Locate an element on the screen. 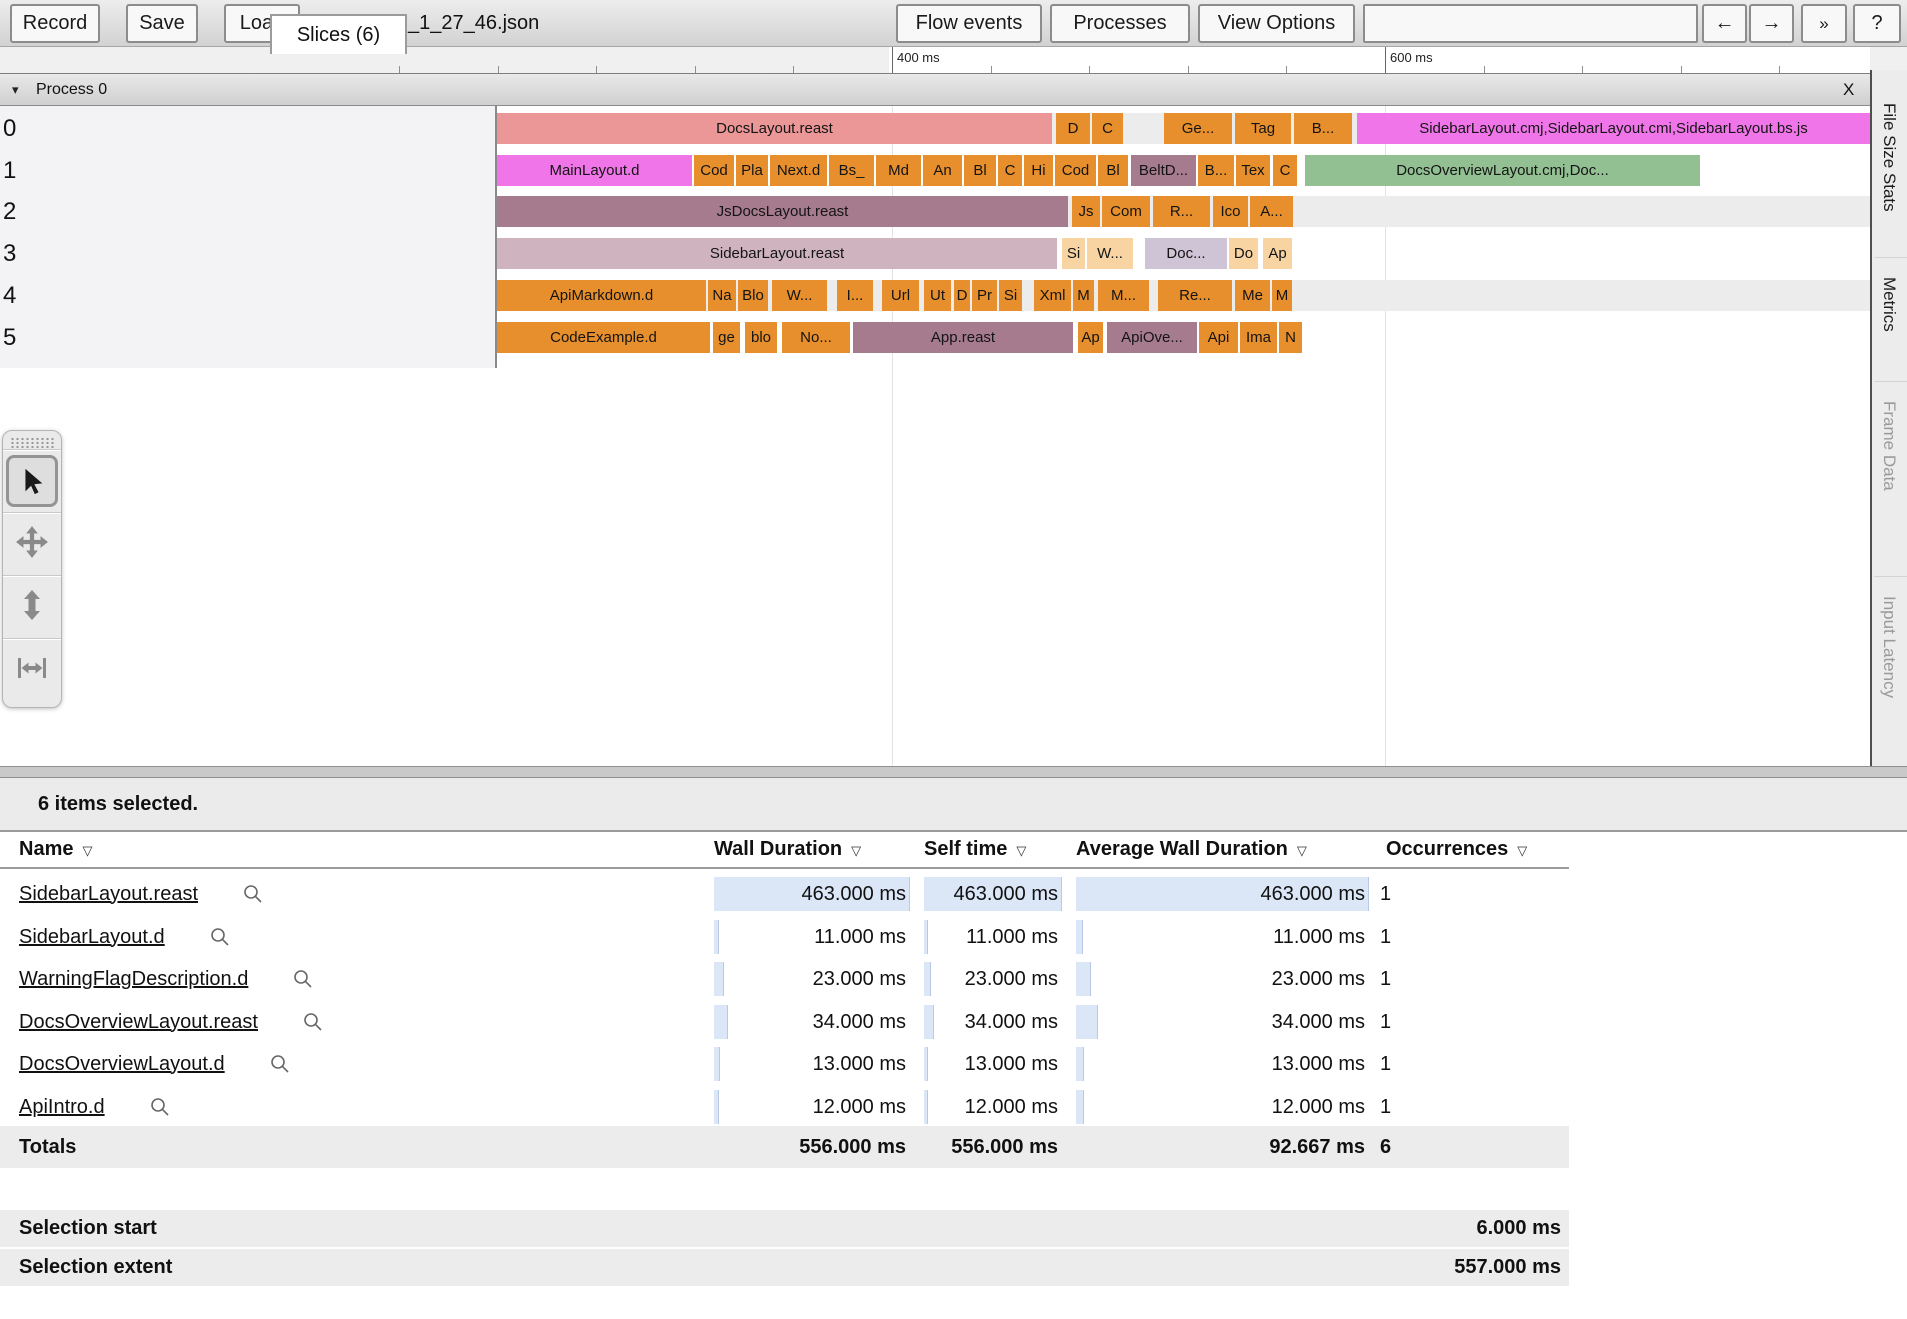 The height and width of the screenshot is (1319, 1907). pan-tool-button is located at coordinates (32, 543).